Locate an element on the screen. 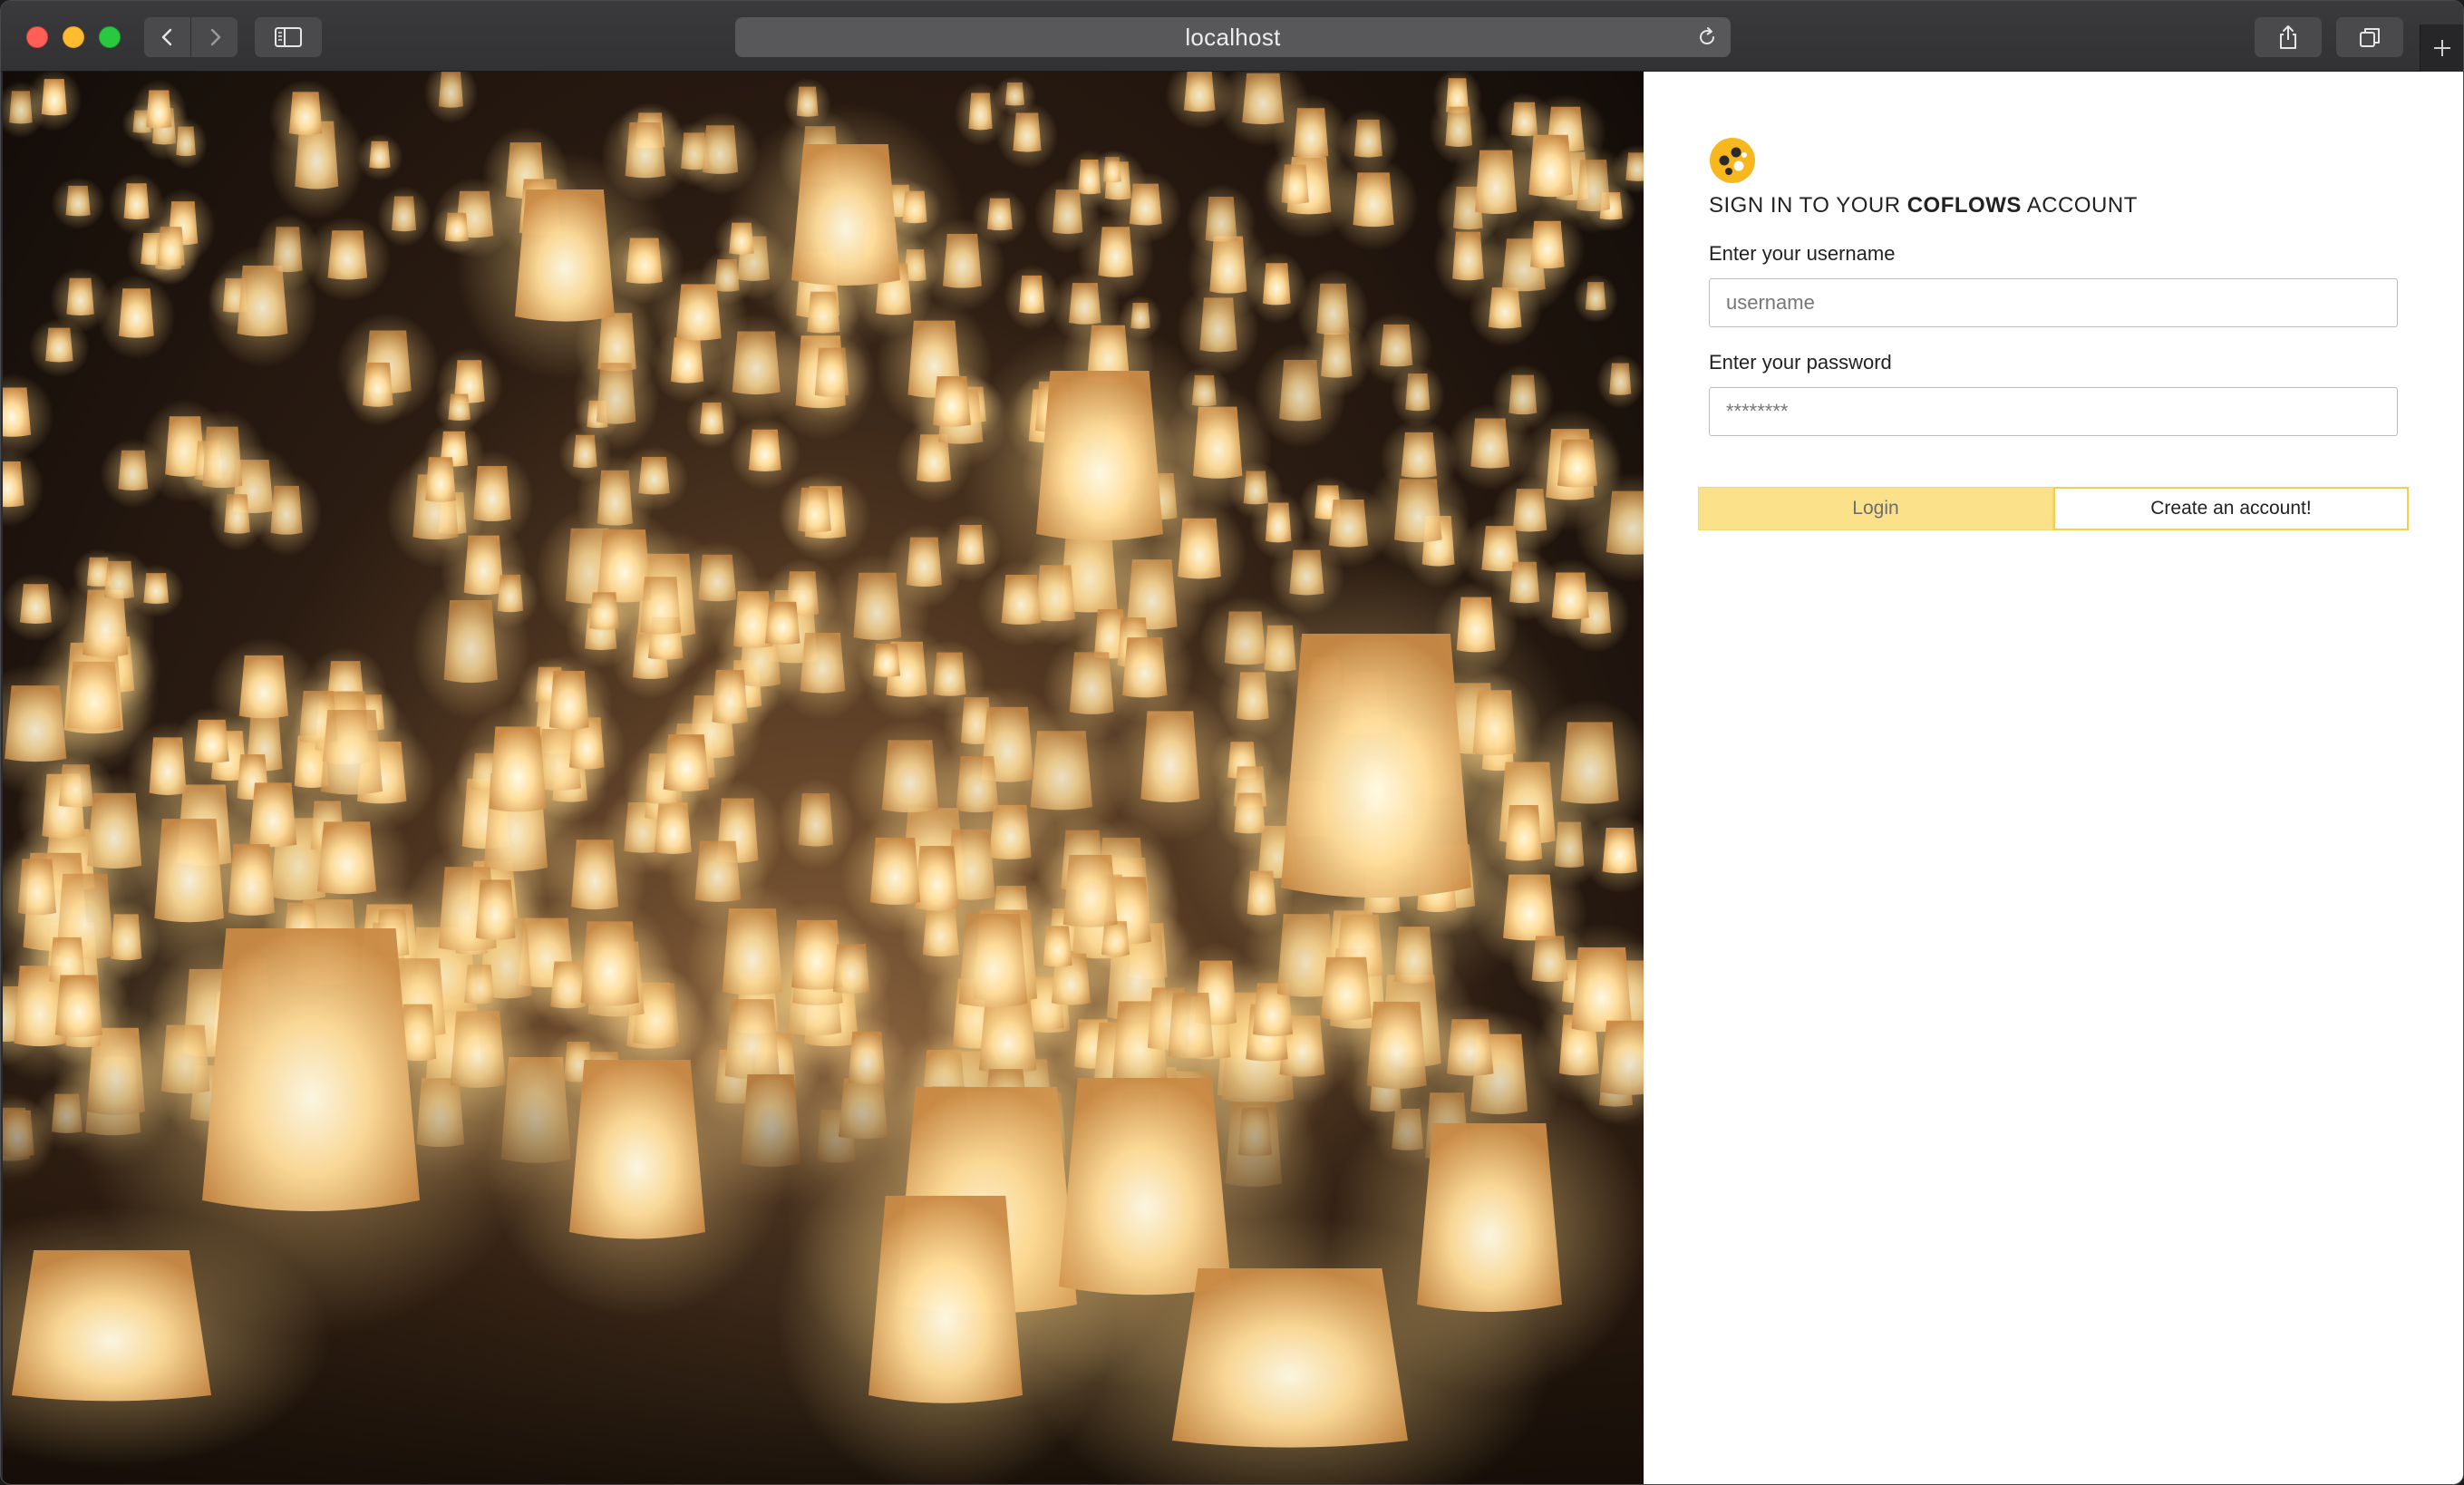 This screenshot has width=2464, height=1485. address-bar: localhost is located at coordinates (1233, 37).